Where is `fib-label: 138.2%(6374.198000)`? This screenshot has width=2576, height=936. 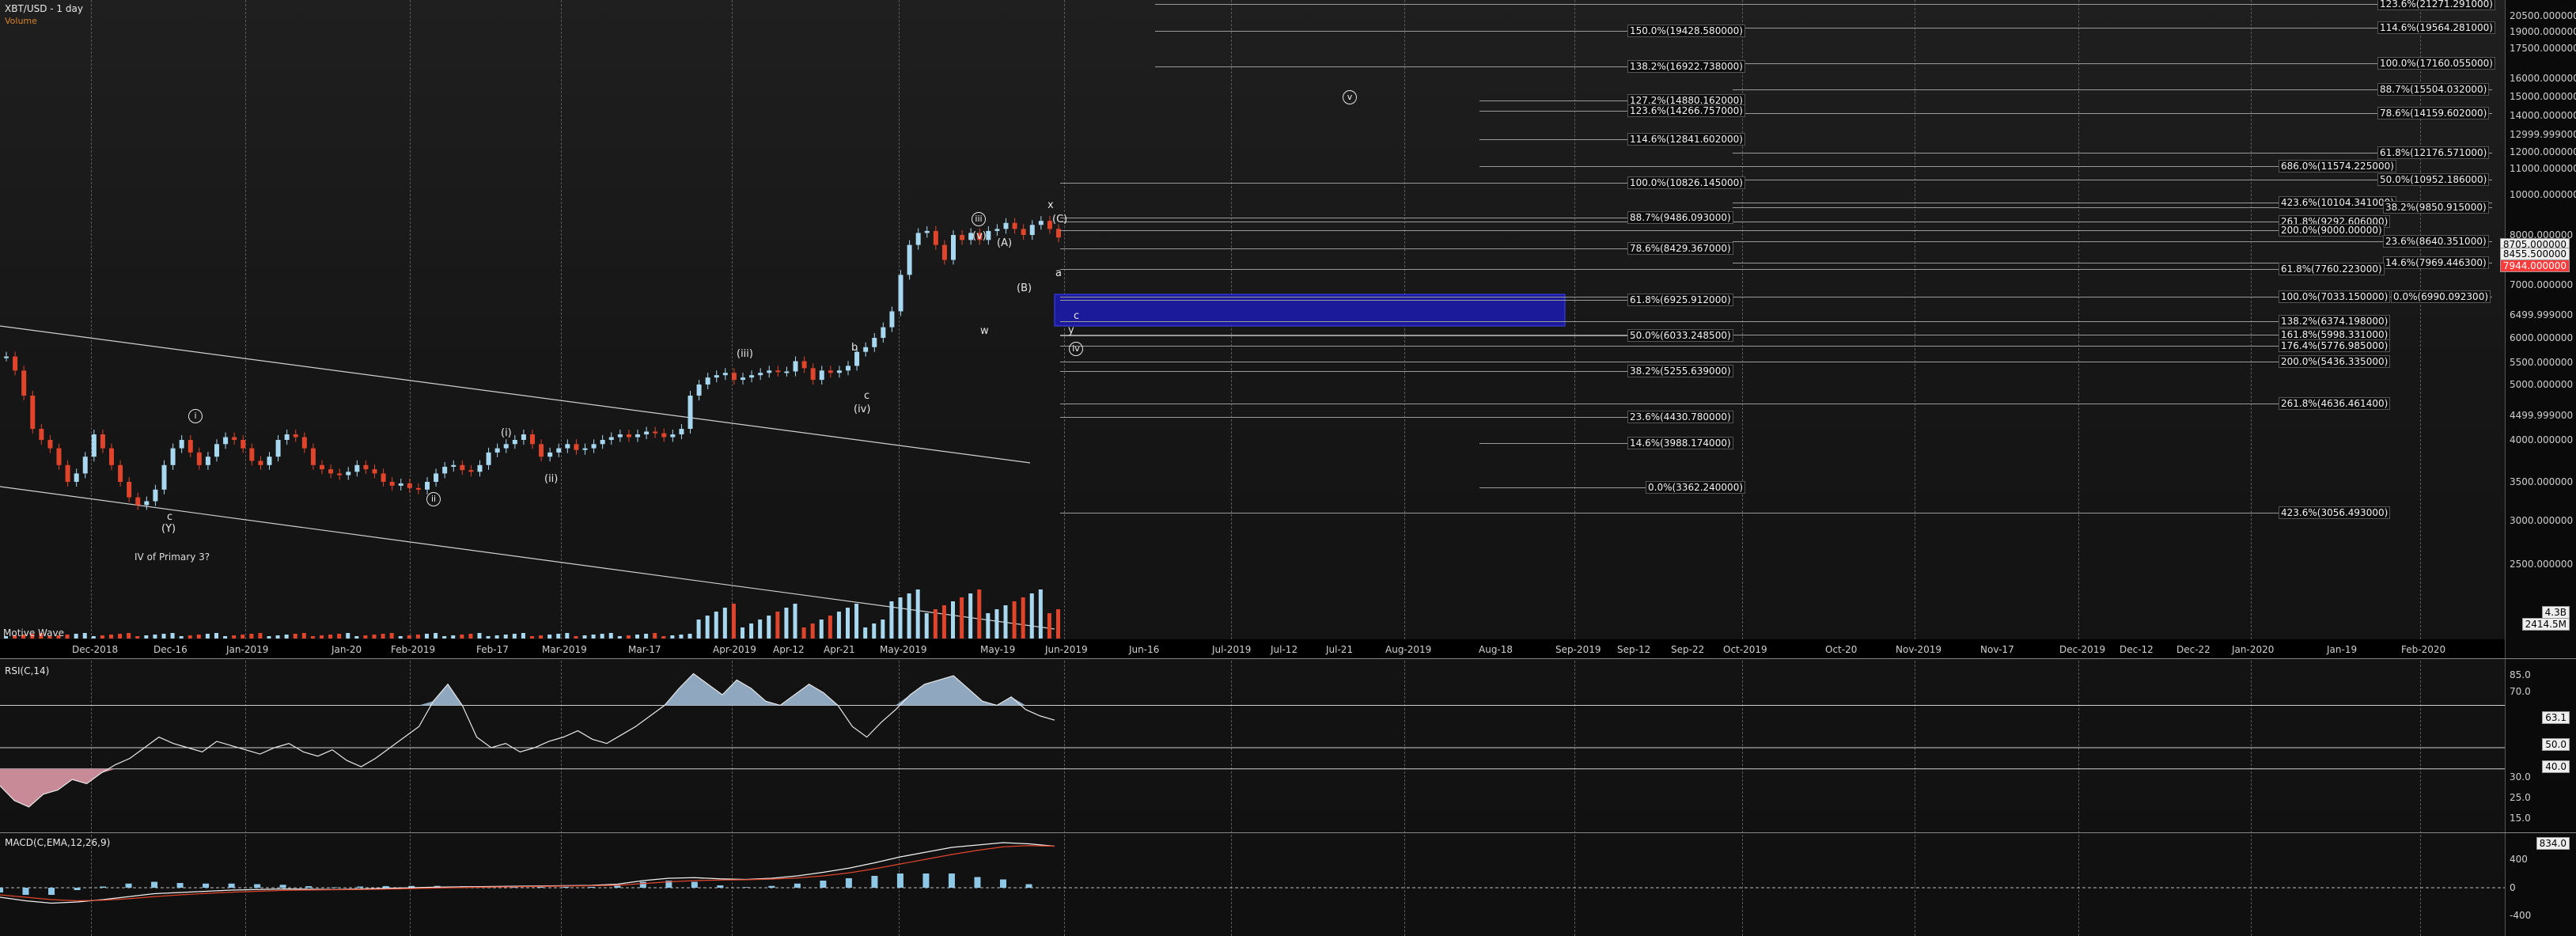 fib-label: 138.2%(6374.198000) is located at coordinates (2335, 321).